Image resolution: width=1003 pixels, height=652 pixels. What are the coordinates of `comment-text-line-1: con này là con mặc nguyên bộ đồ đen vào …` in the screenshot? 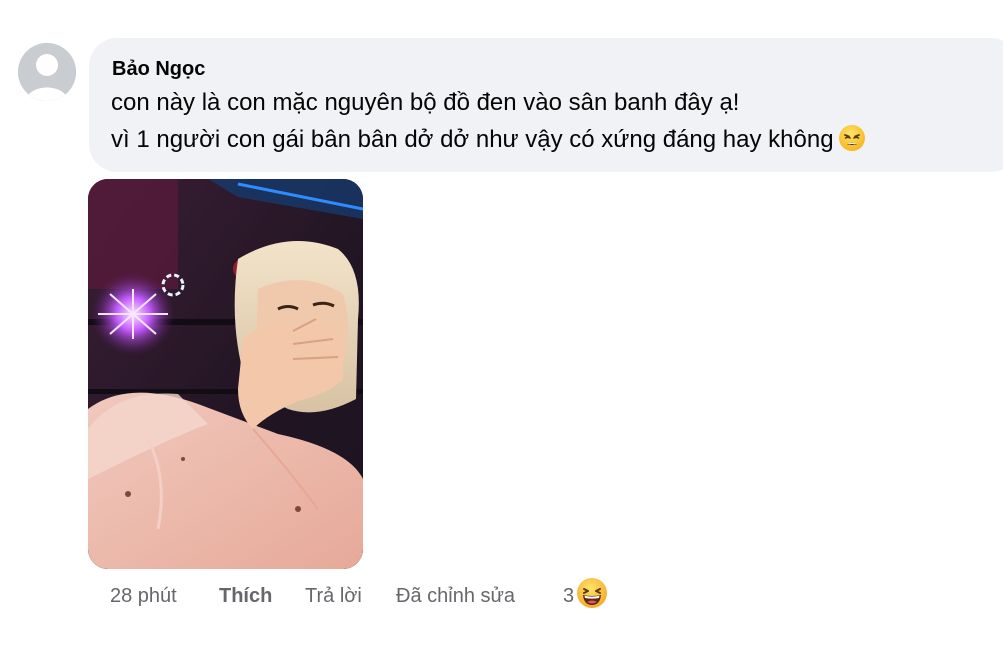 It's located at (425, 102).